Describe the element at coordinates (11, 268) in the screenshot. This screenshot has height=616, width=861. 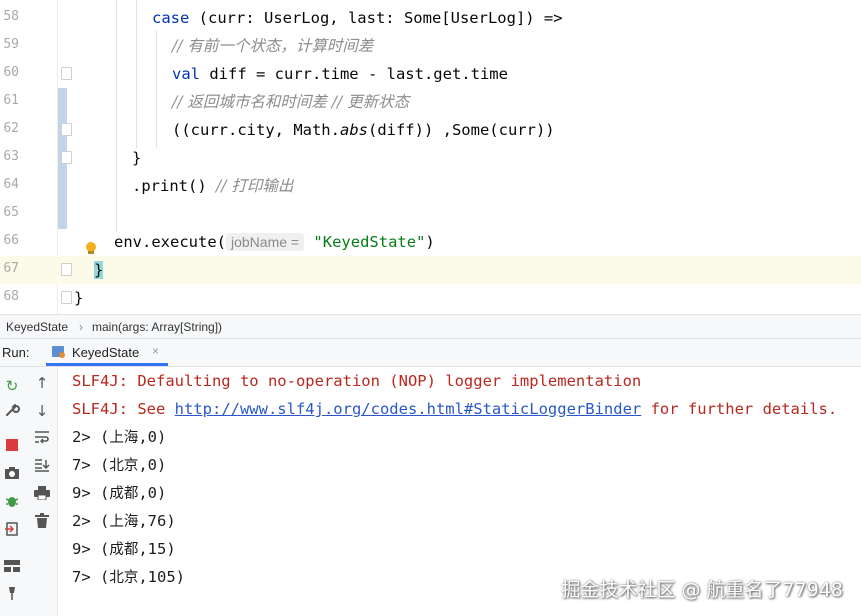
I see `line-number: 67` at that location.